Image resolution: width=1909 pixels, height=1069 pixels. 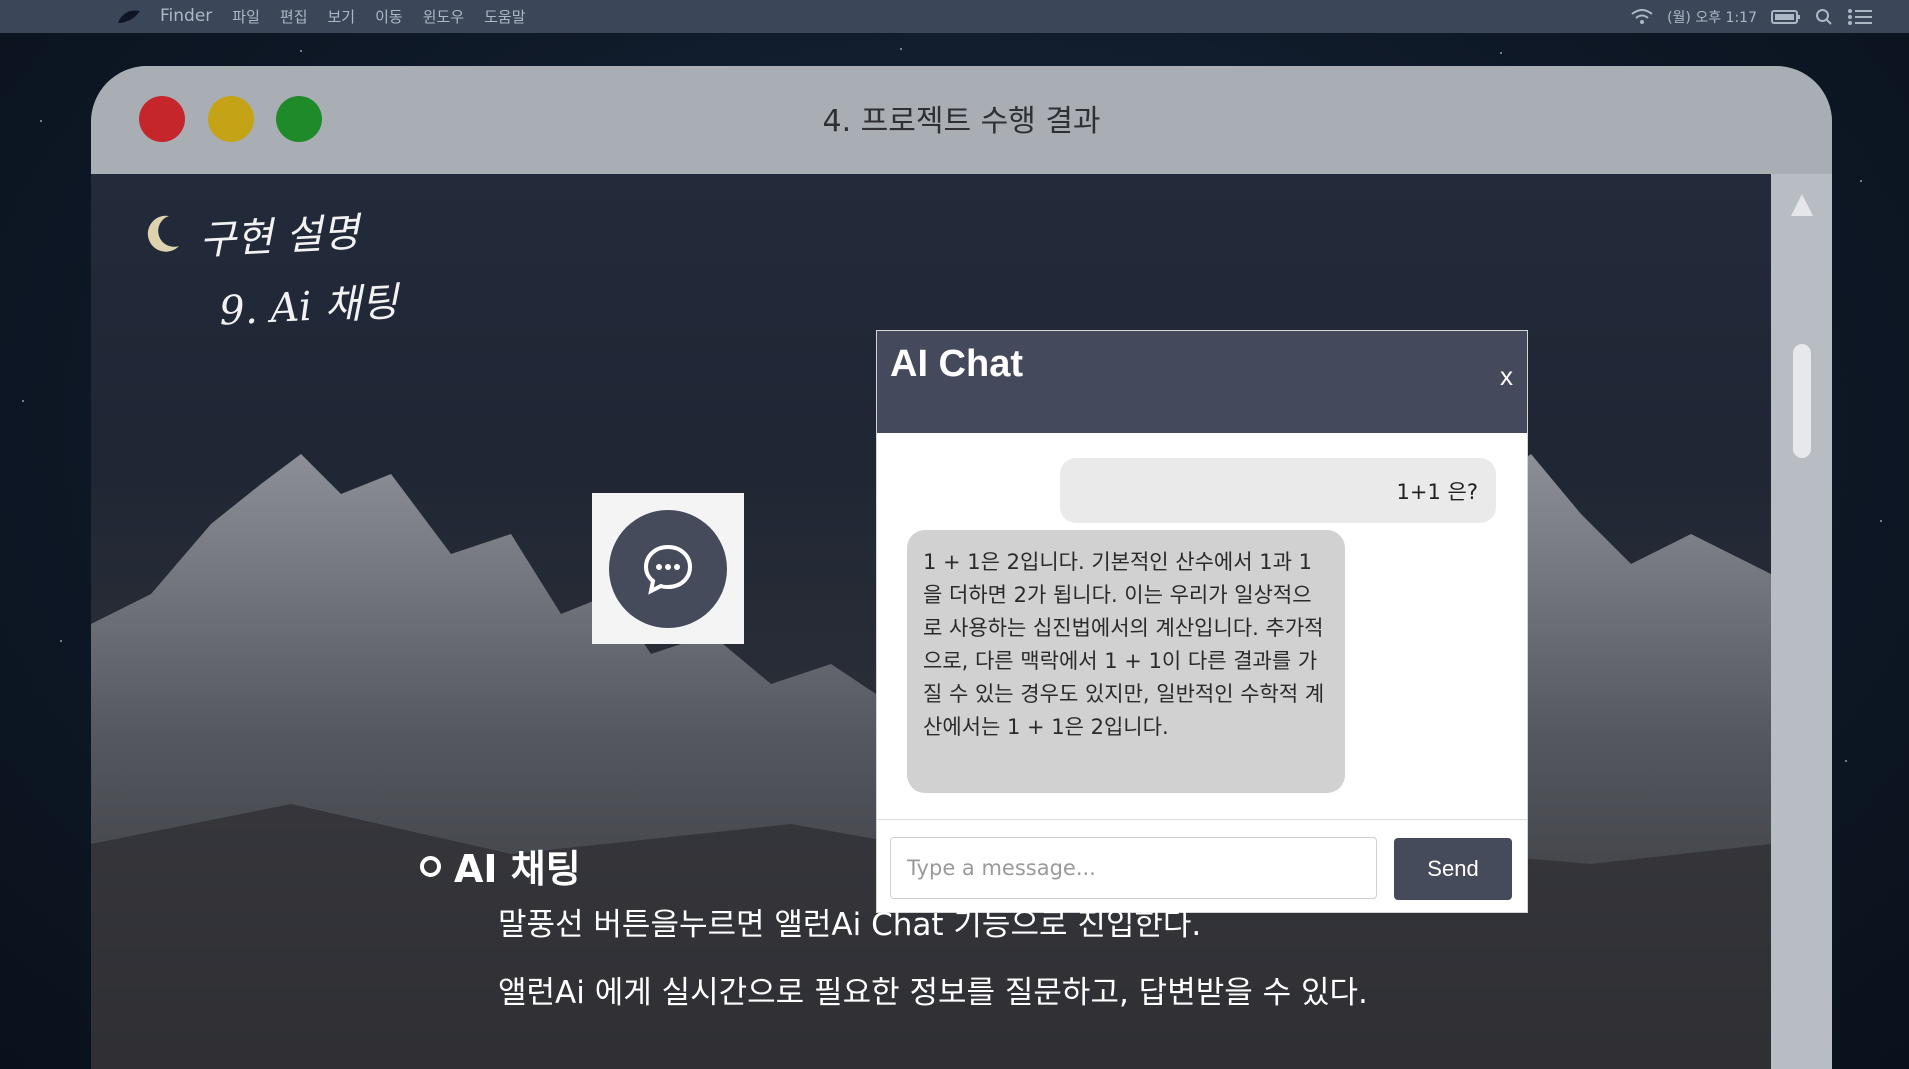 I want to click on window-titlebar: 4. 프로젝트 수행 결과, so click(x=961, y=120).